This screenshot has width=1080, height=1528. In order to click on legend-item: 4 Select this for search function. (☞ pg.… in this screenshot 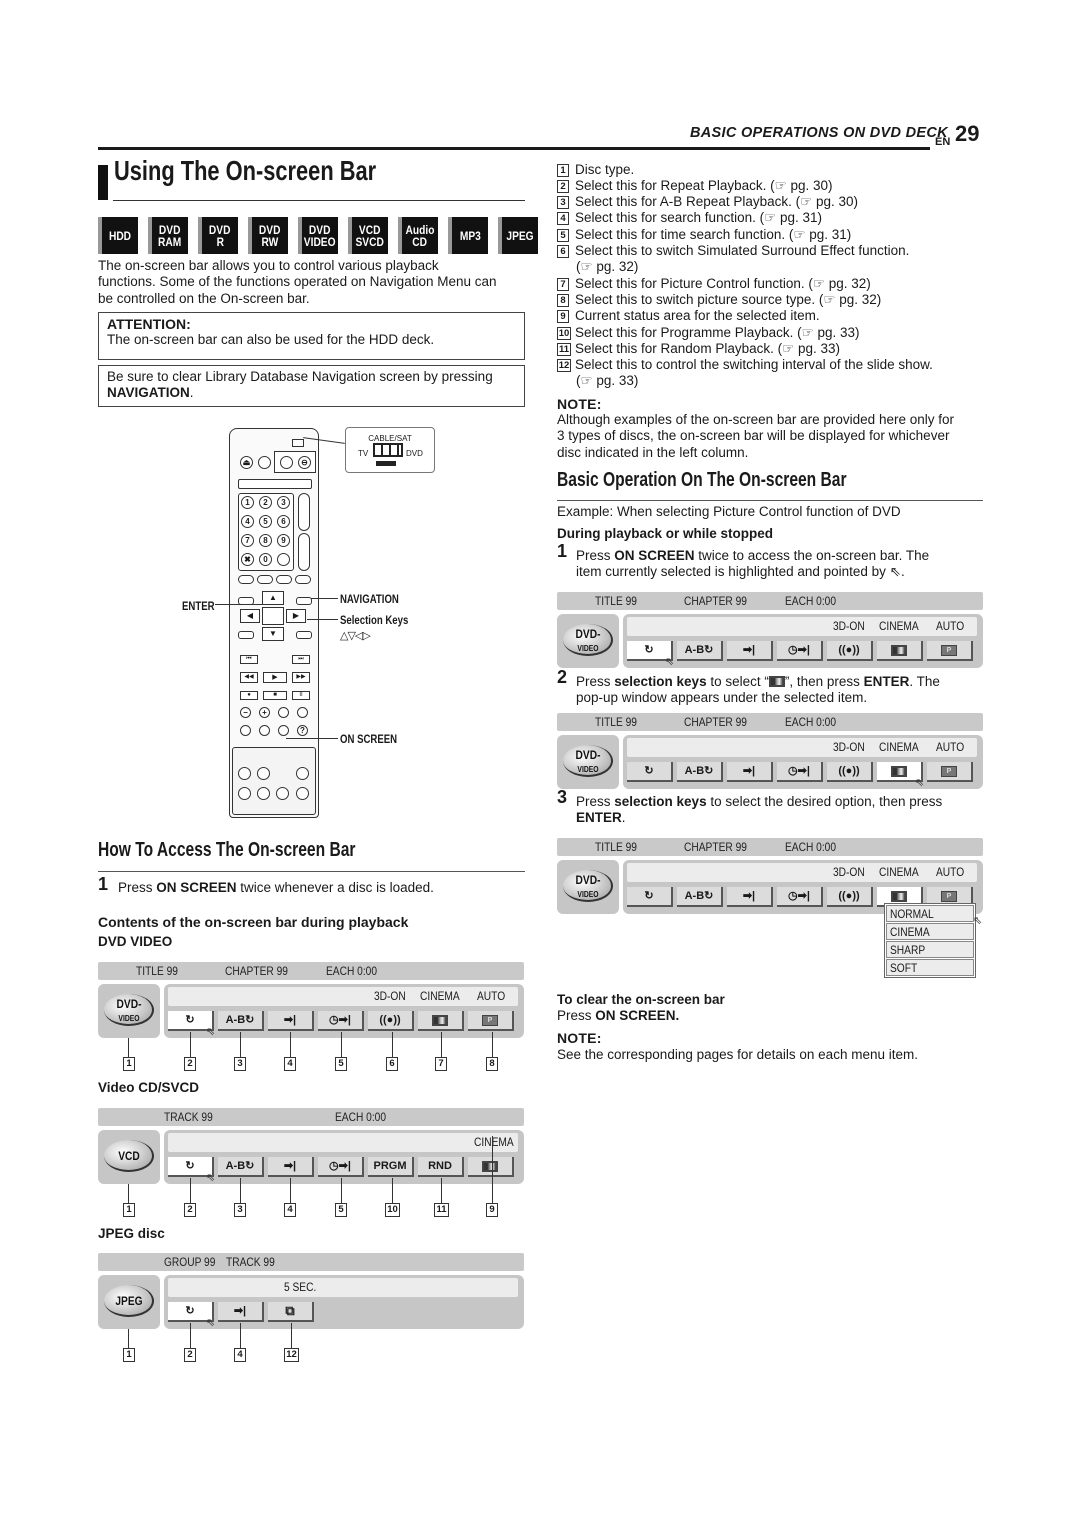, I will do `click(689, 218)`.